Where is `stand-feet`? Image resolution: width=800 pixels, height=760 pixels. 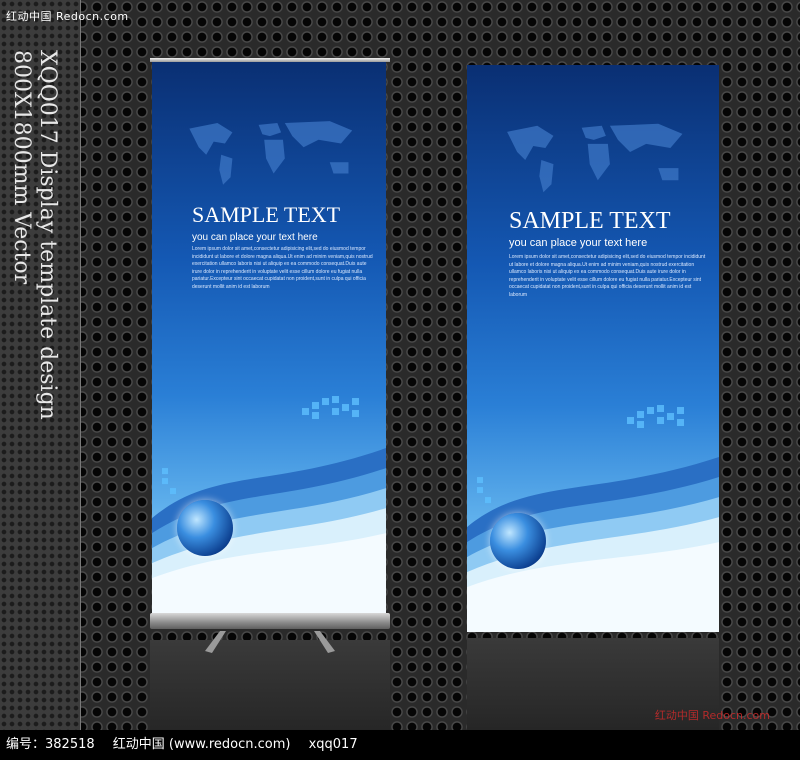 stand-feet is located at coordinates (270, 642).